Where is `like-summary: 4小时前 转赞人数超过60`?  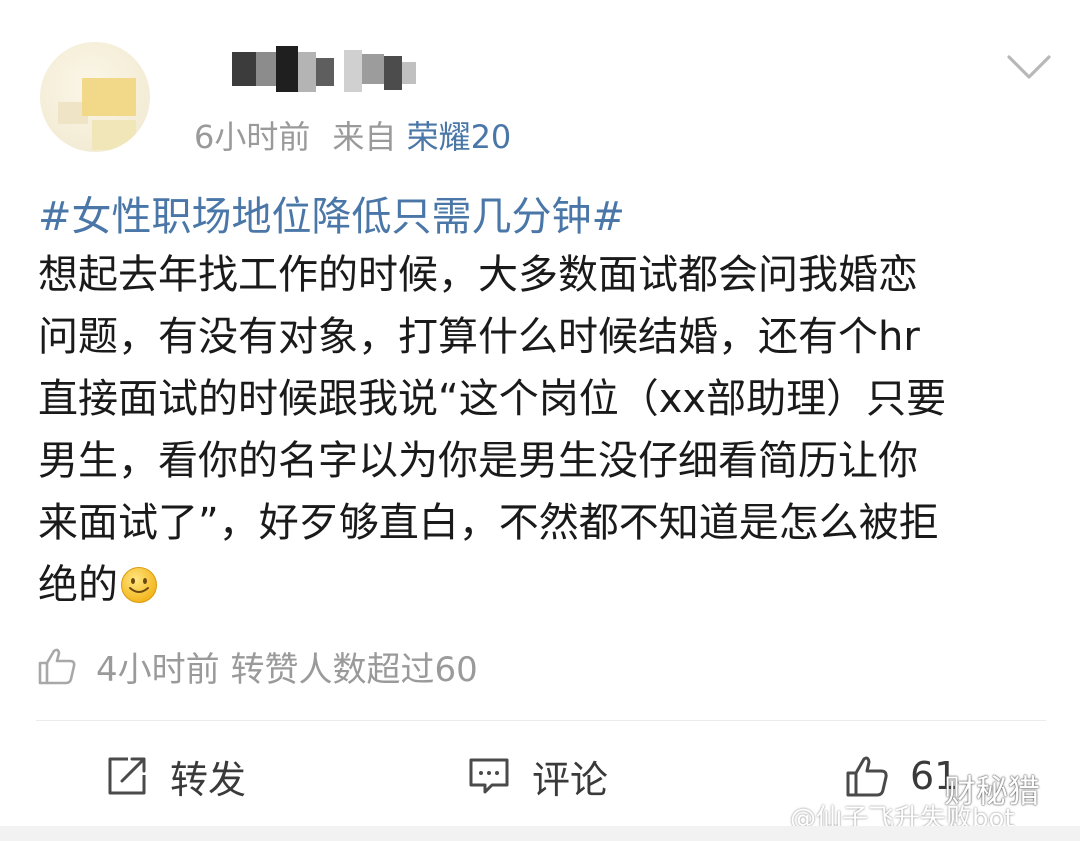
like-summary: 4小时前 转赞人数超过60 is located at coordinates (257, 666).